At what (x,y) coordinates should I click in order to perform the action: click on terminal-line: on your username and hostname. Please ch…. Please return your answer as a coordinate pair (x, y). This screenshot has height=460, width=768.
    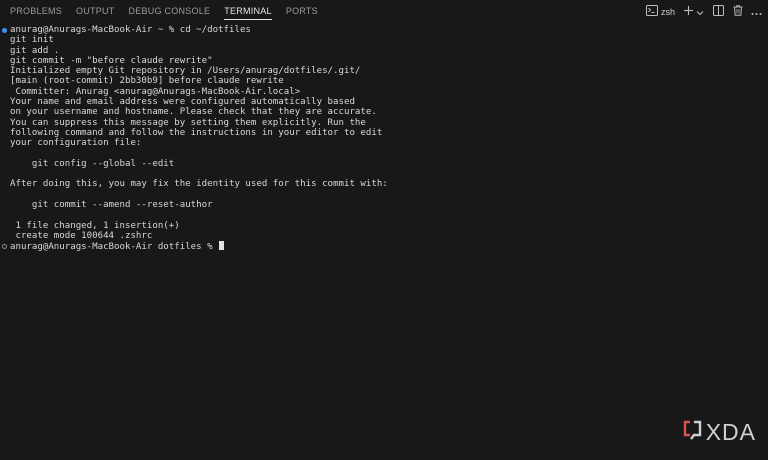
    Looking at the image, I should click on (384, 112).